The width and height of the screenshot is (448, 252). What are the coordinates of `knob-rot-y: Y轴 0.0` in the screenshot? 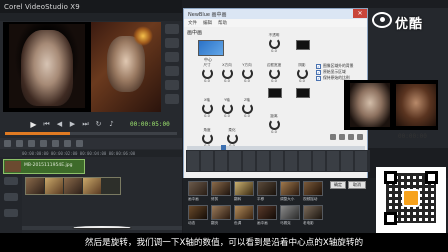 It's located at (227, 111).